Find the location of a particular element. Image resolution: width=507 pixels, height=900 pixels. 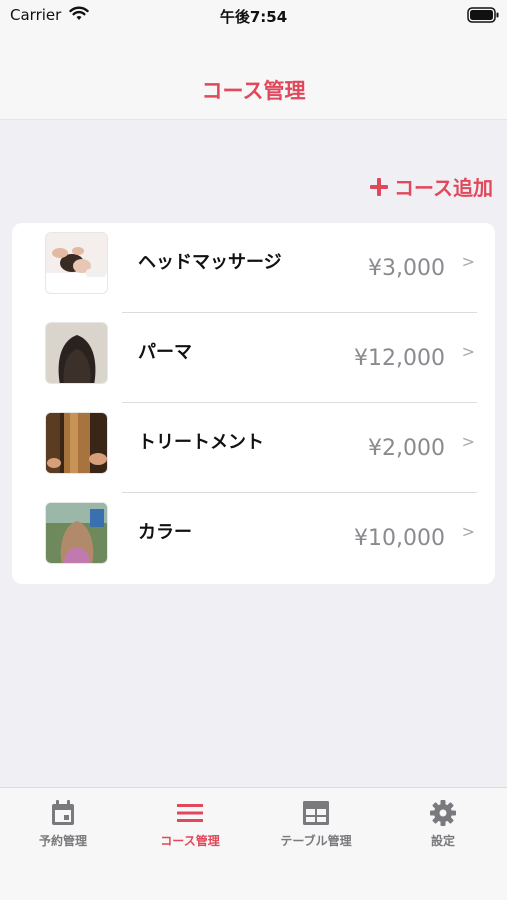

tab-label: コース管理 is located at coordinates (190, 841).